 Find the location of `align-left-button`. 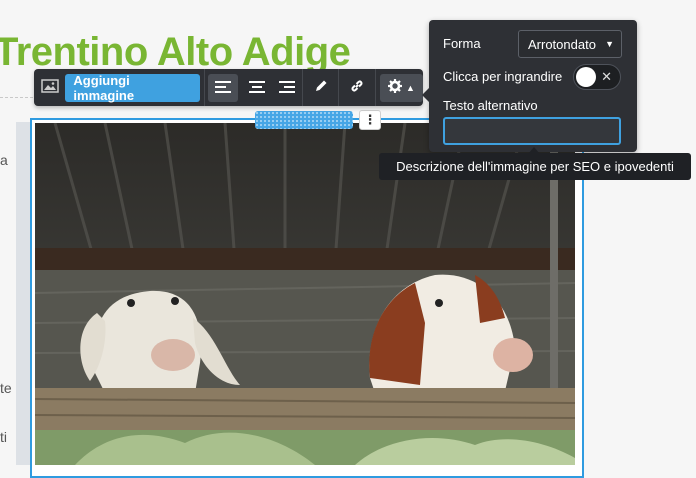

align-left-button is located at coordinates (223, 87).